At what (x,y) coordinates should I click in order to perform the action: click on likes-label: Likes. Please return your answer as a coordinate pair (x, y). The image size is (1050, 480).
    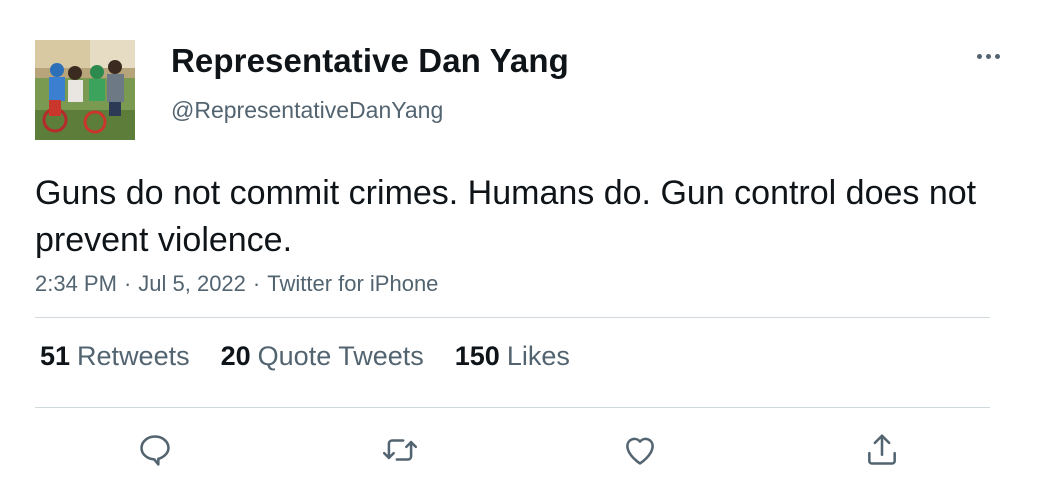
    Looking at the image, I should click on (538, 356).